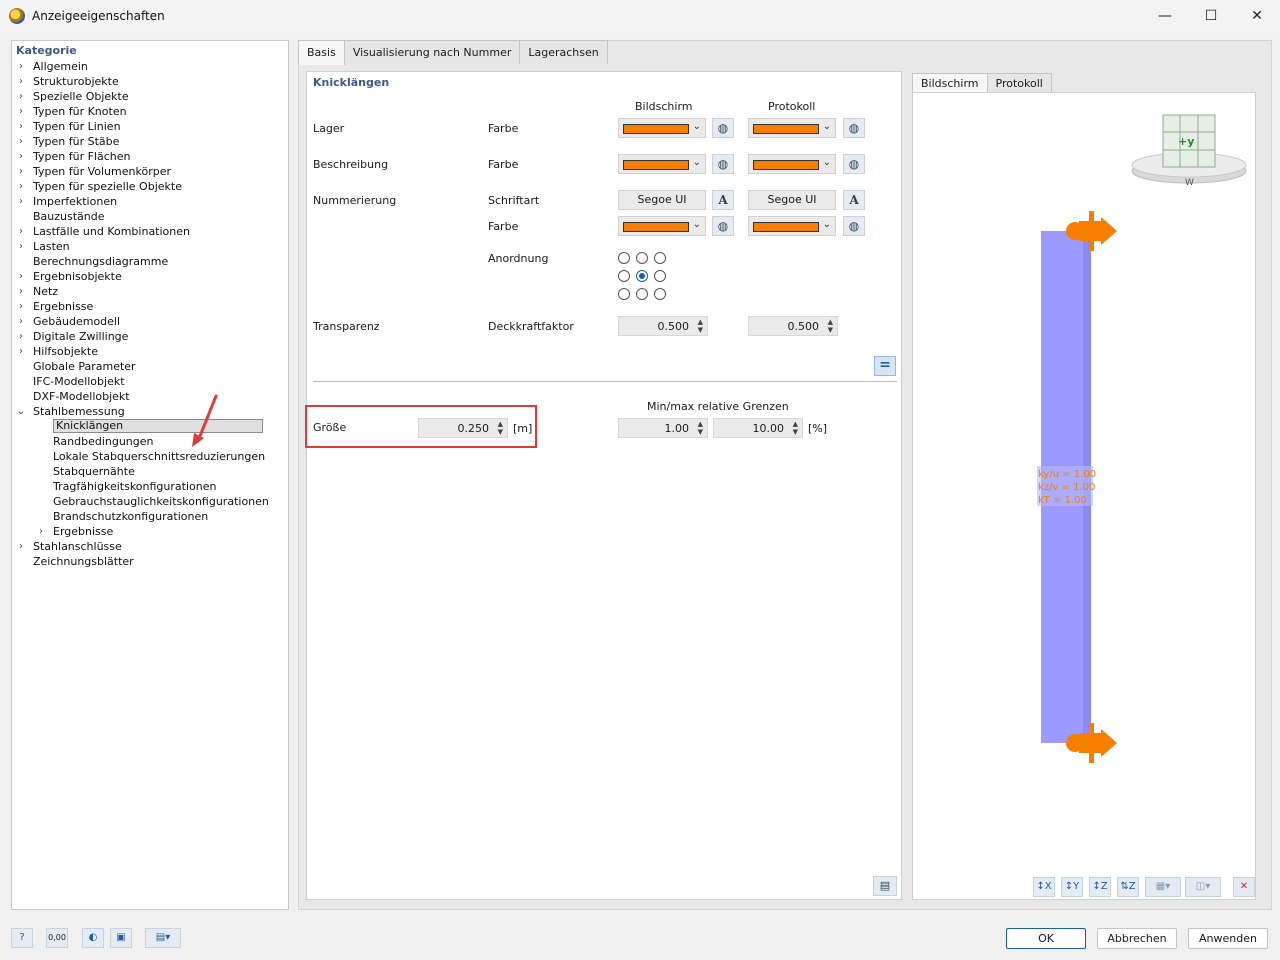 This screenshot has height=960, width=1280. What do you see at coordinates (662, 226) in the screenshot?
I see `color-picker-nummerierung-screen: ⌄` at bounding box center [662, 226].